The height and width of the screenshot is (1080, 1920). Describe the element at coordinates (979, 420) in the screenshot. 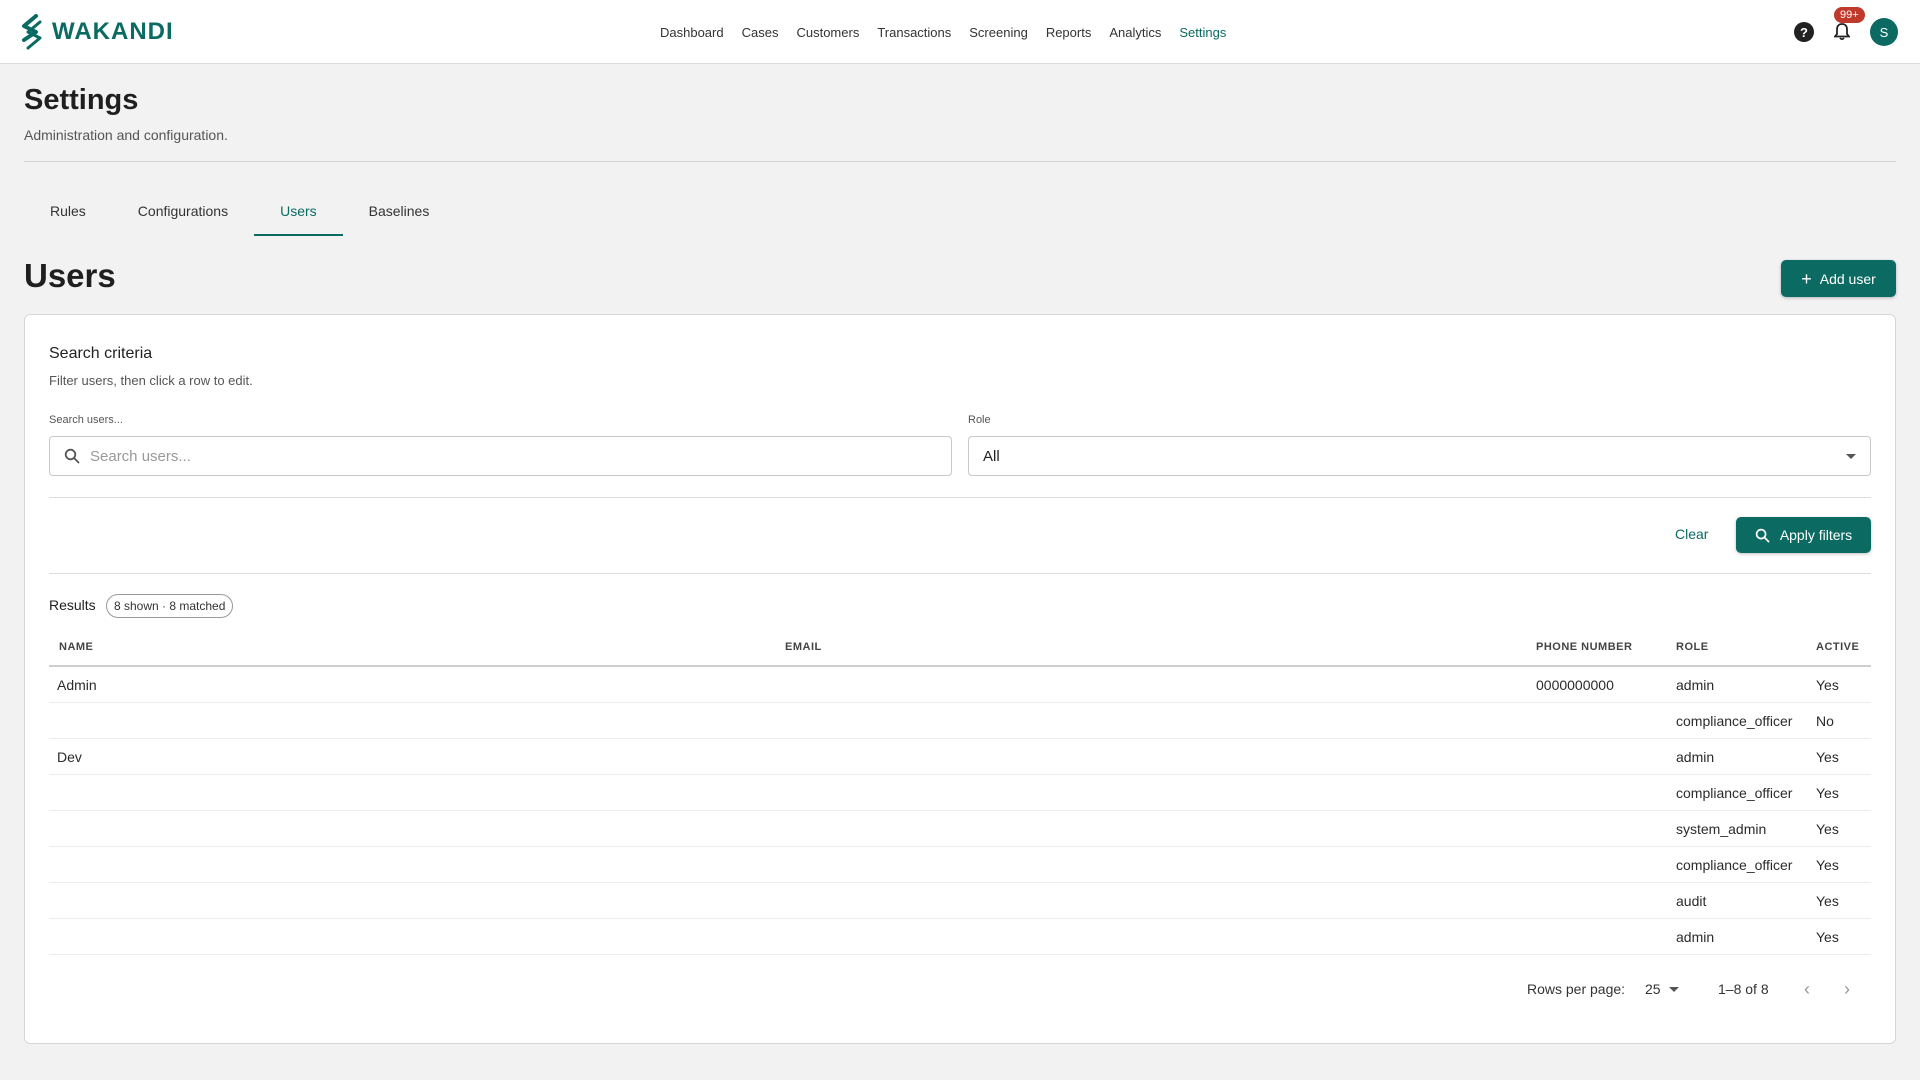

I see `role-field-label: Role` at that location.